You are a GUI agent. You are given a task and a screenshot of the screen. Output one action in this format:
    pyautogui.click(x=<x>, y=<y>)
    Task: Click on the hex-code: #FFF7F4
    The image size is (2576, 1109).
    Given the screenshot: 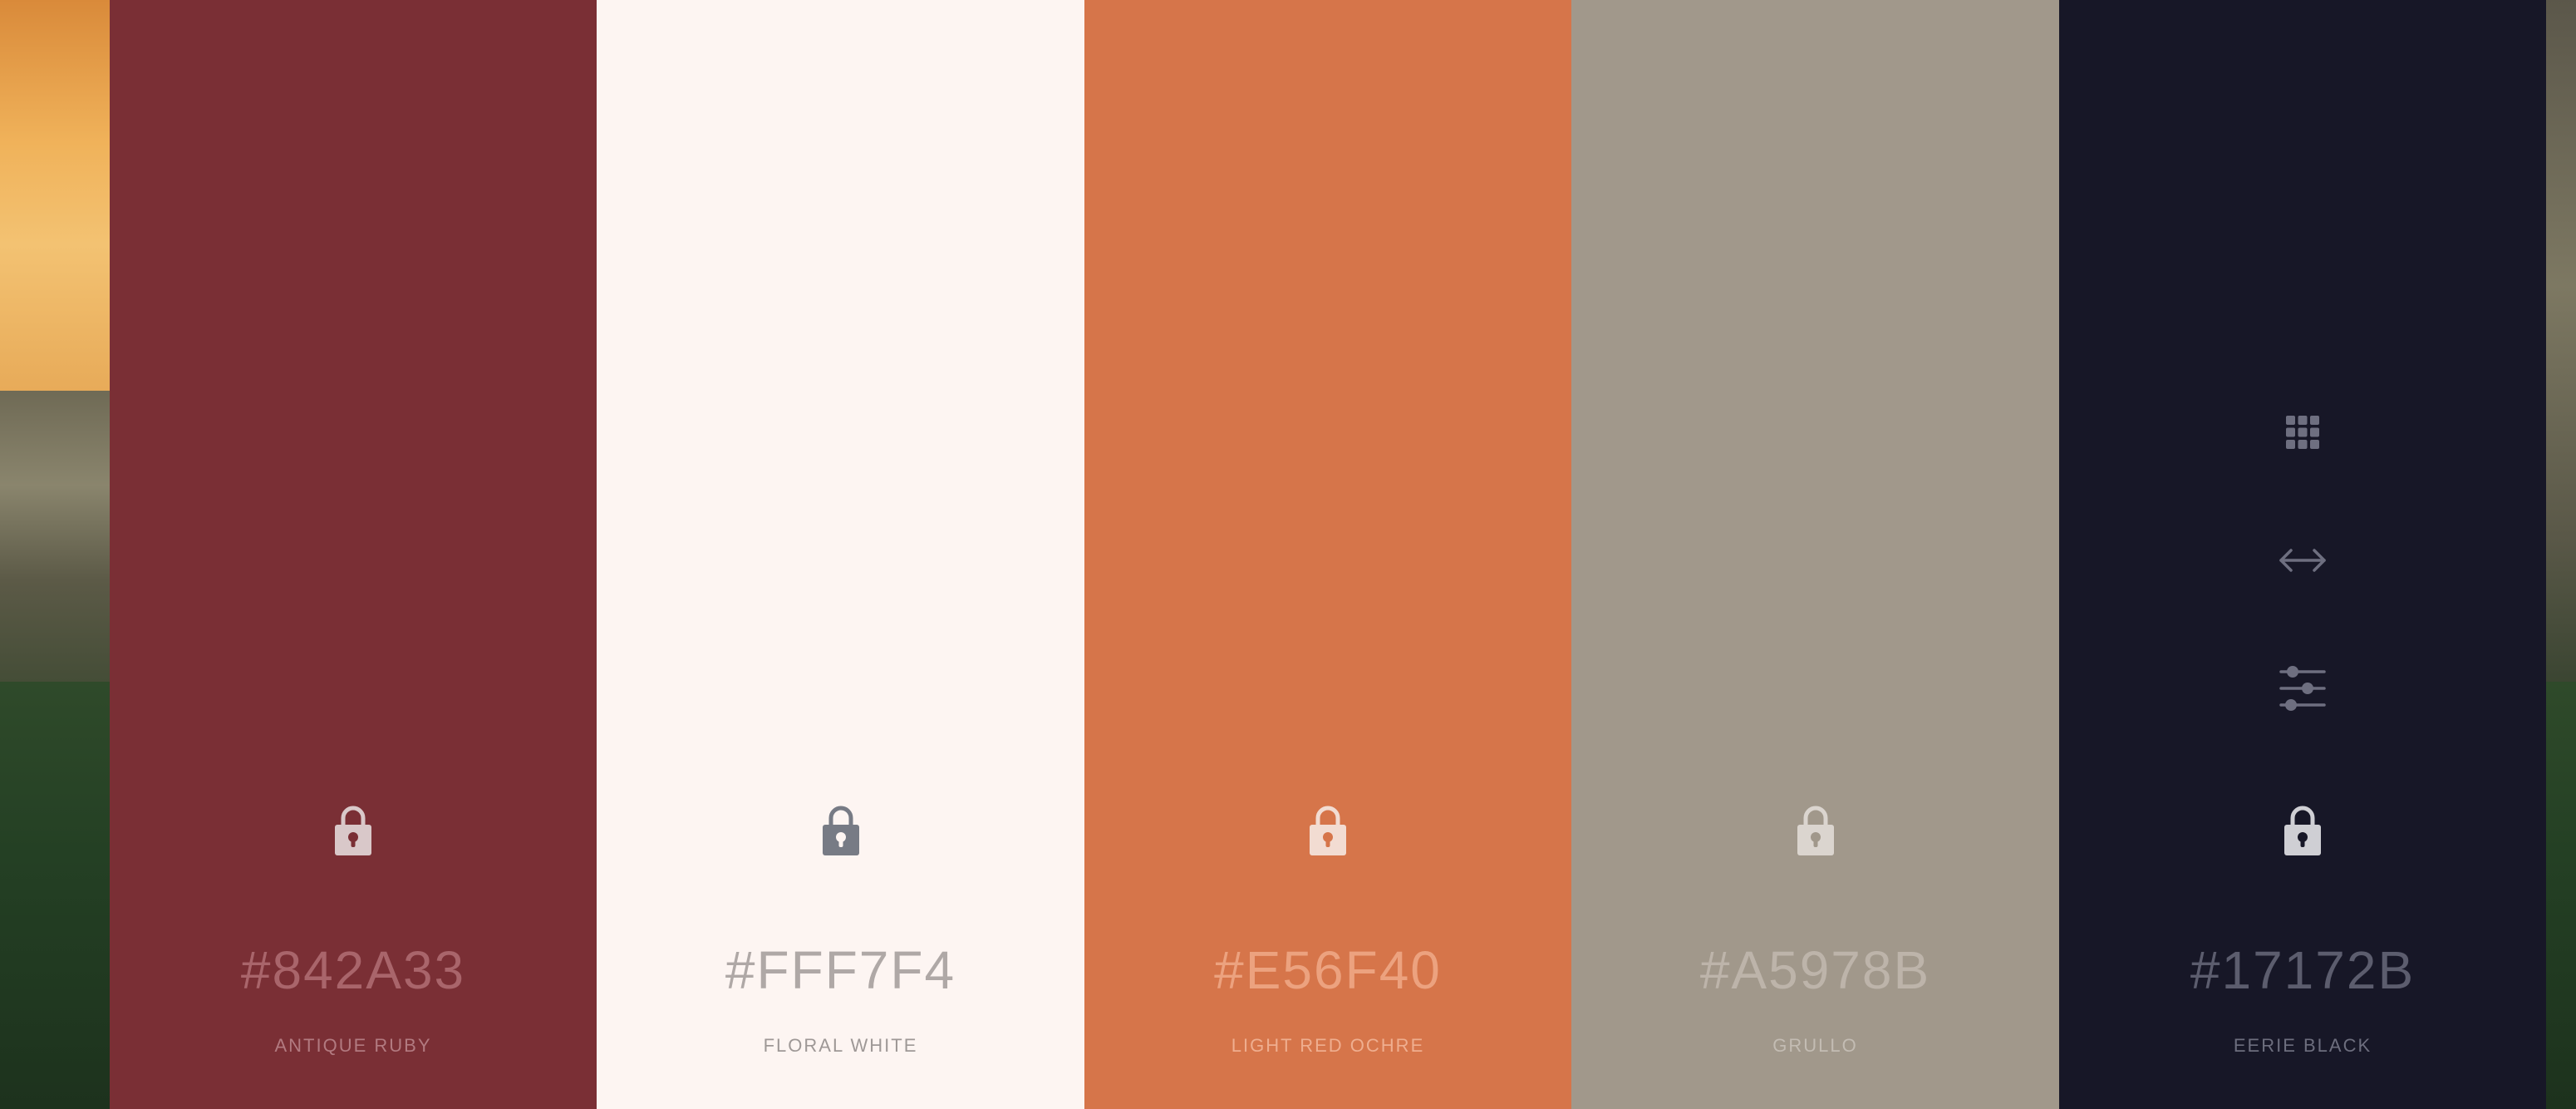 What is the action you would take?
    pyautogui.click(x=840, y=970)
    